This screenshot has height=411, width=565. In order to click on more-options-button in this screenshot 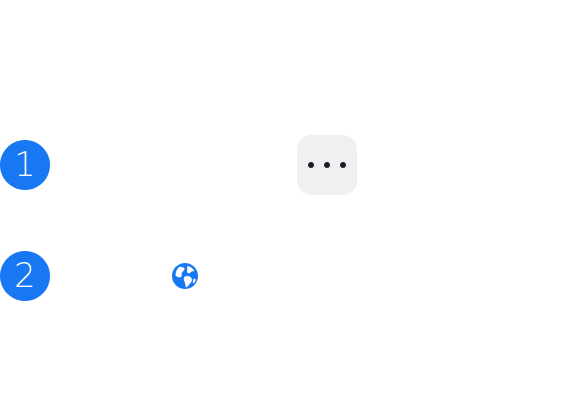, I will do `click(327, 165)`.